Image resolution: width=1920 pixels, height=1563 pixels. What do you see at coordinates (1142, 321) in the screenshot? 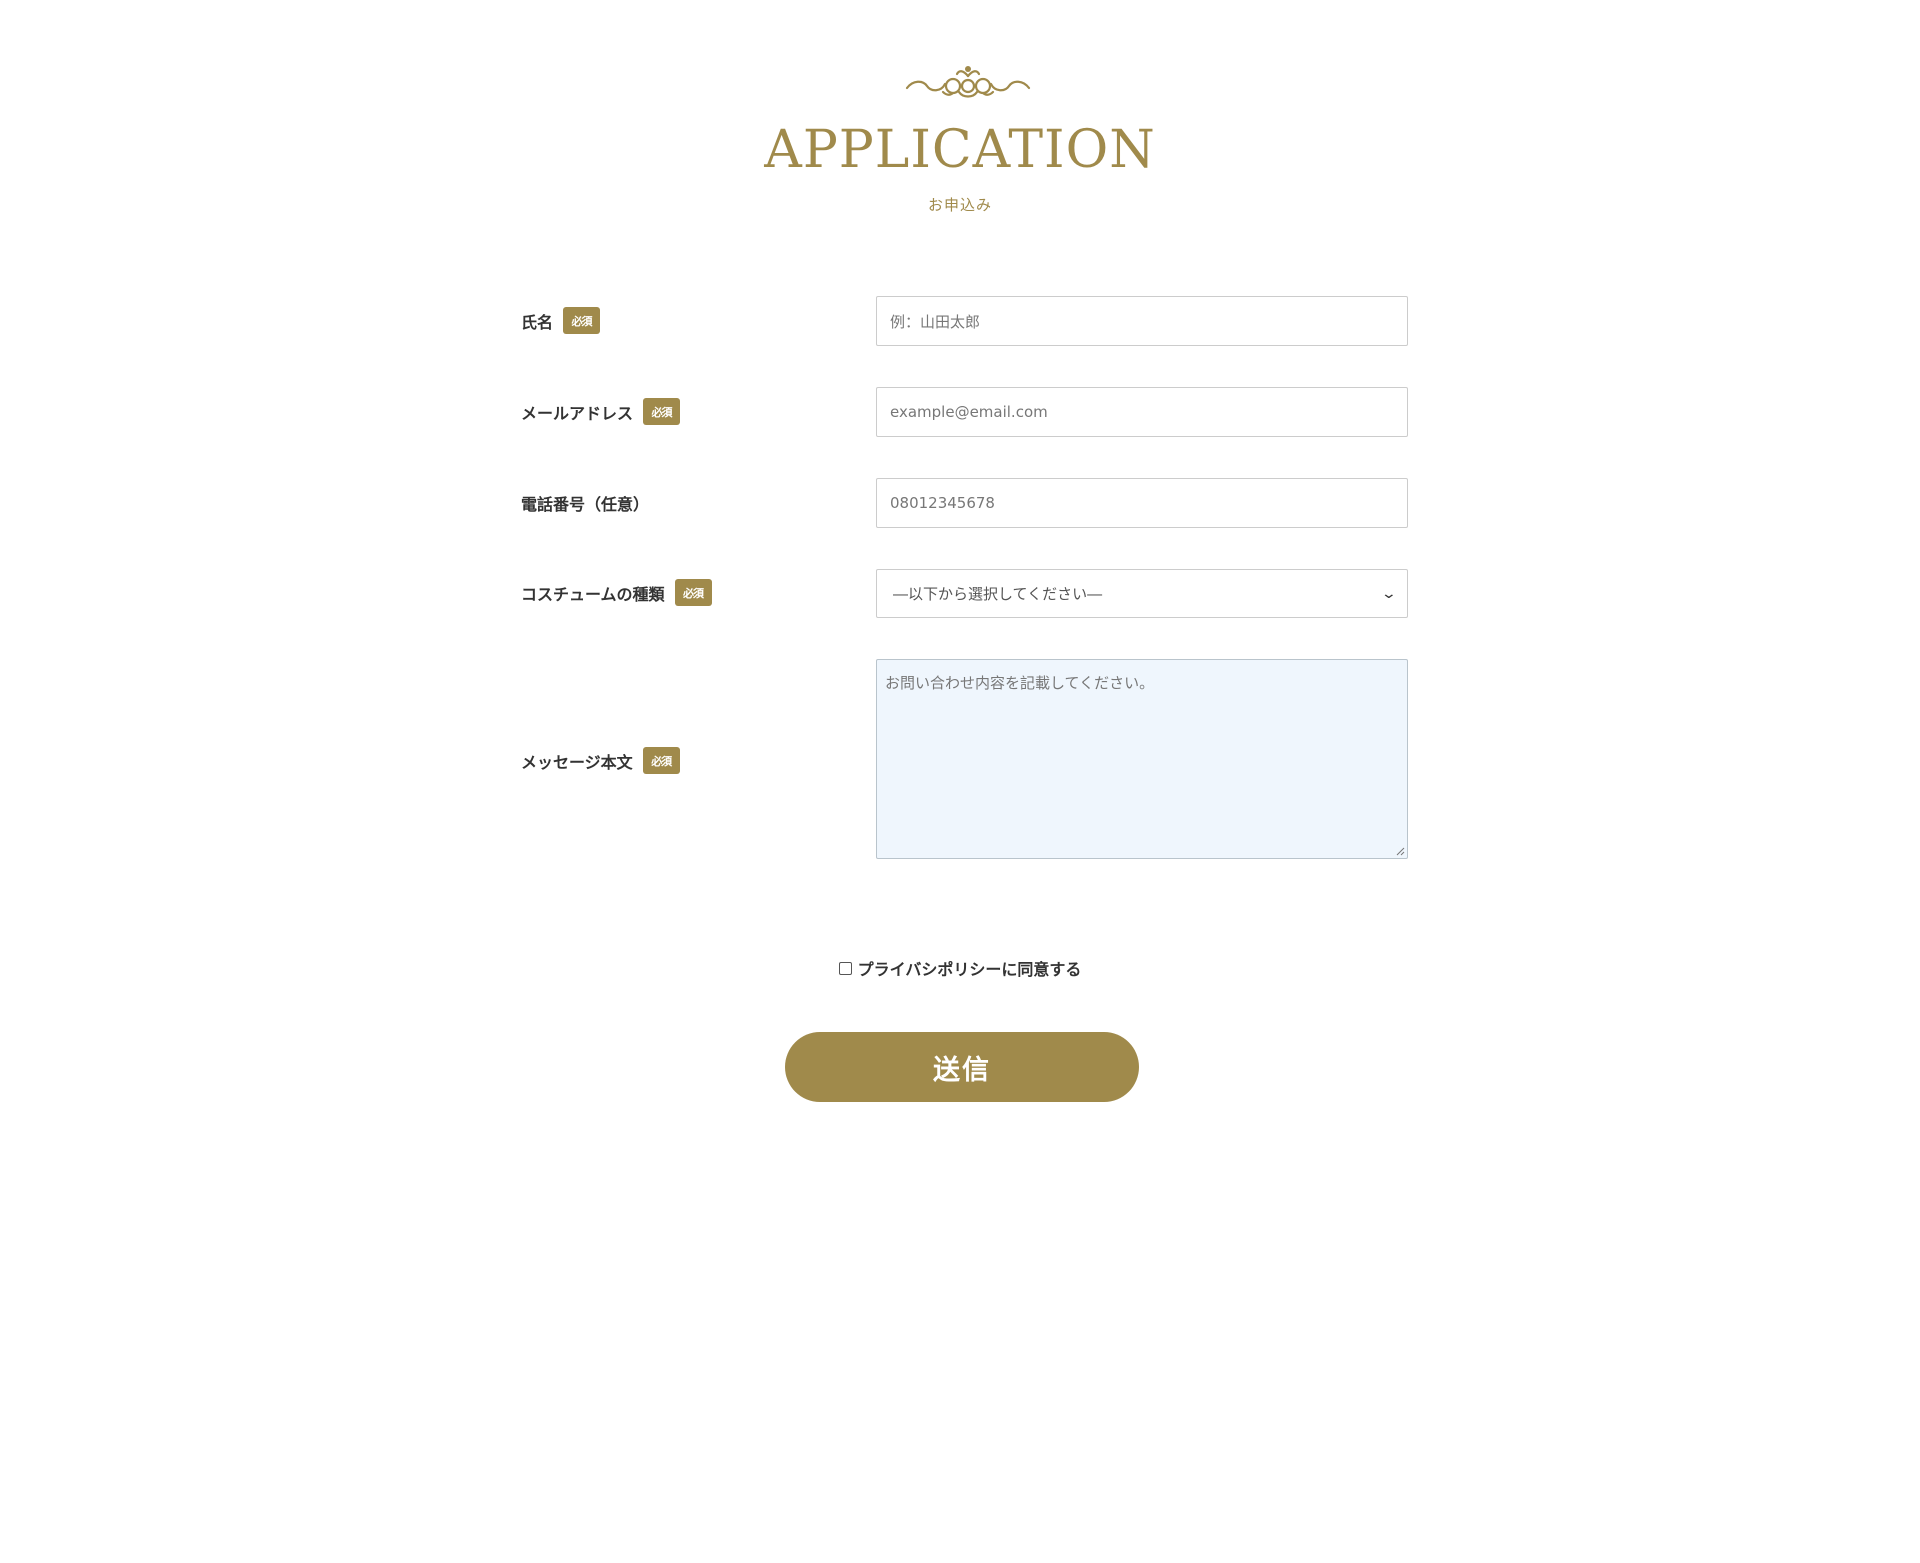
I see `name-input: 例：山田太郎` at bounding box center [1142, 321].